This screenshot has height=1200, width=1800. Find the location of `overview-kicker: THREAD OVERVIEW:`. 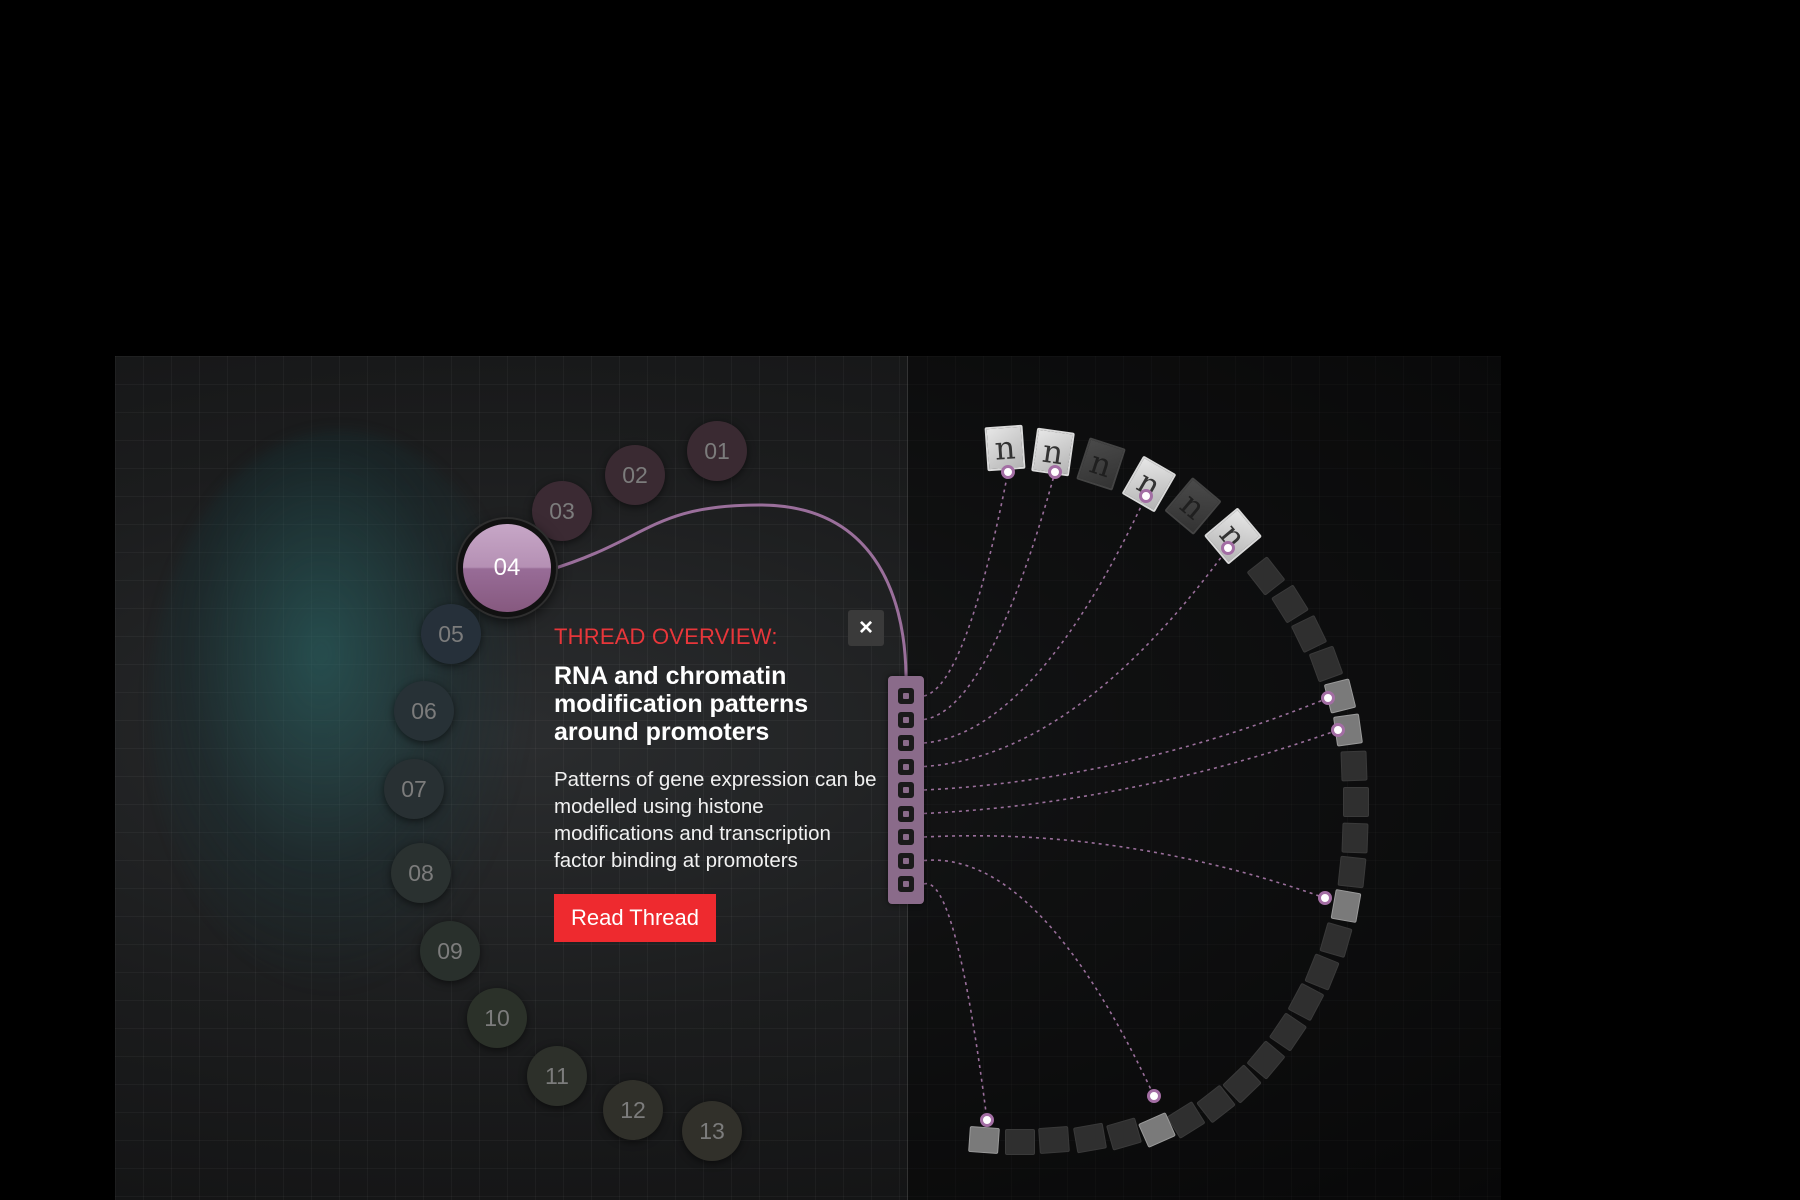

overview-kicker: THREAD OVERVIEW: is located at coordinates (666, 636).